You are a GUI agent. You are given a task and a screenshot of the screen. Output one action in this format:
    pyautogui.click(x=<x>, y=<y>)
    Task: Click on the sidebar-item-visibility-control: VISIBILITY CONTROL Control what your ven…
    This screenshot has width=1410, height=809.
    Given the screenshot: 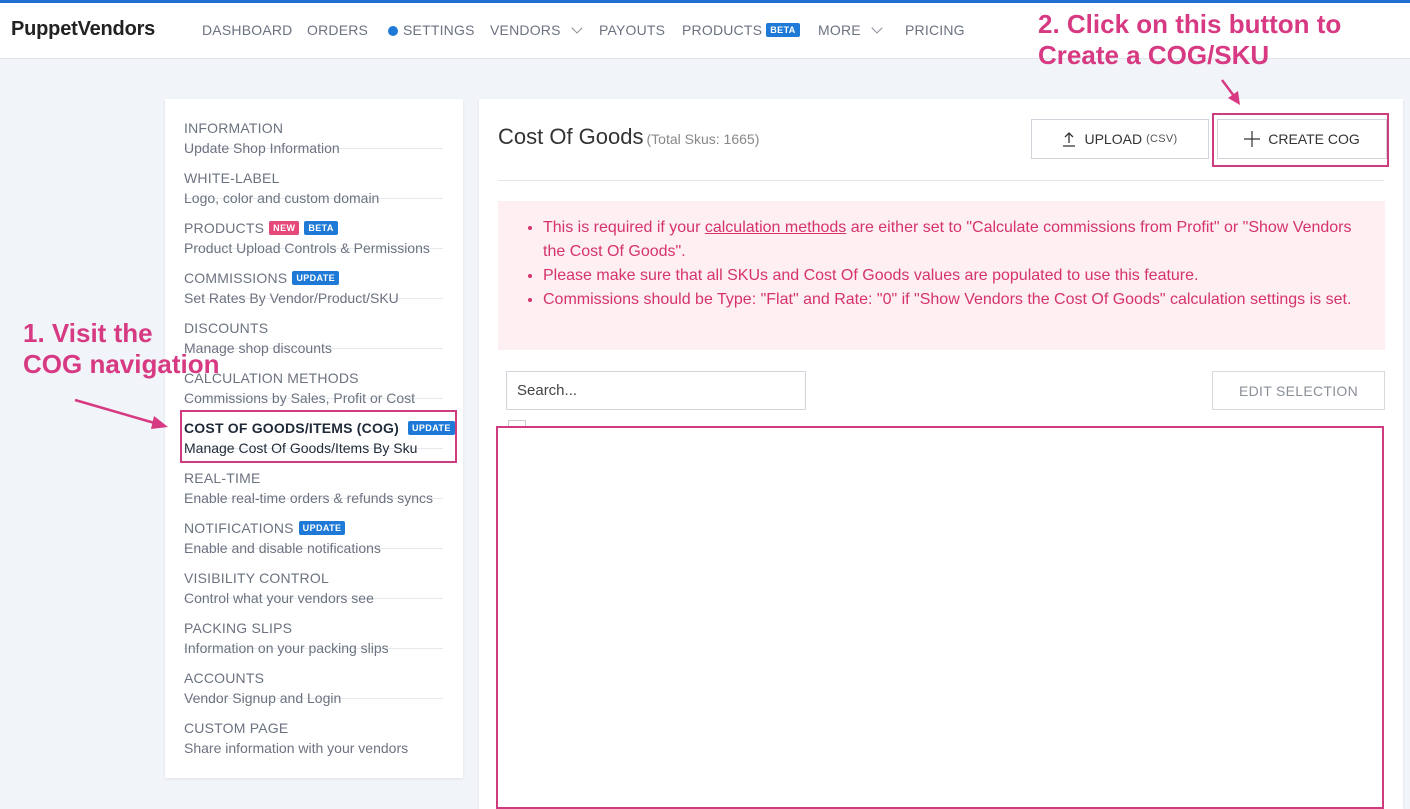 What is the action you would take?
    pyautogui.click(x=313, y=577)
    